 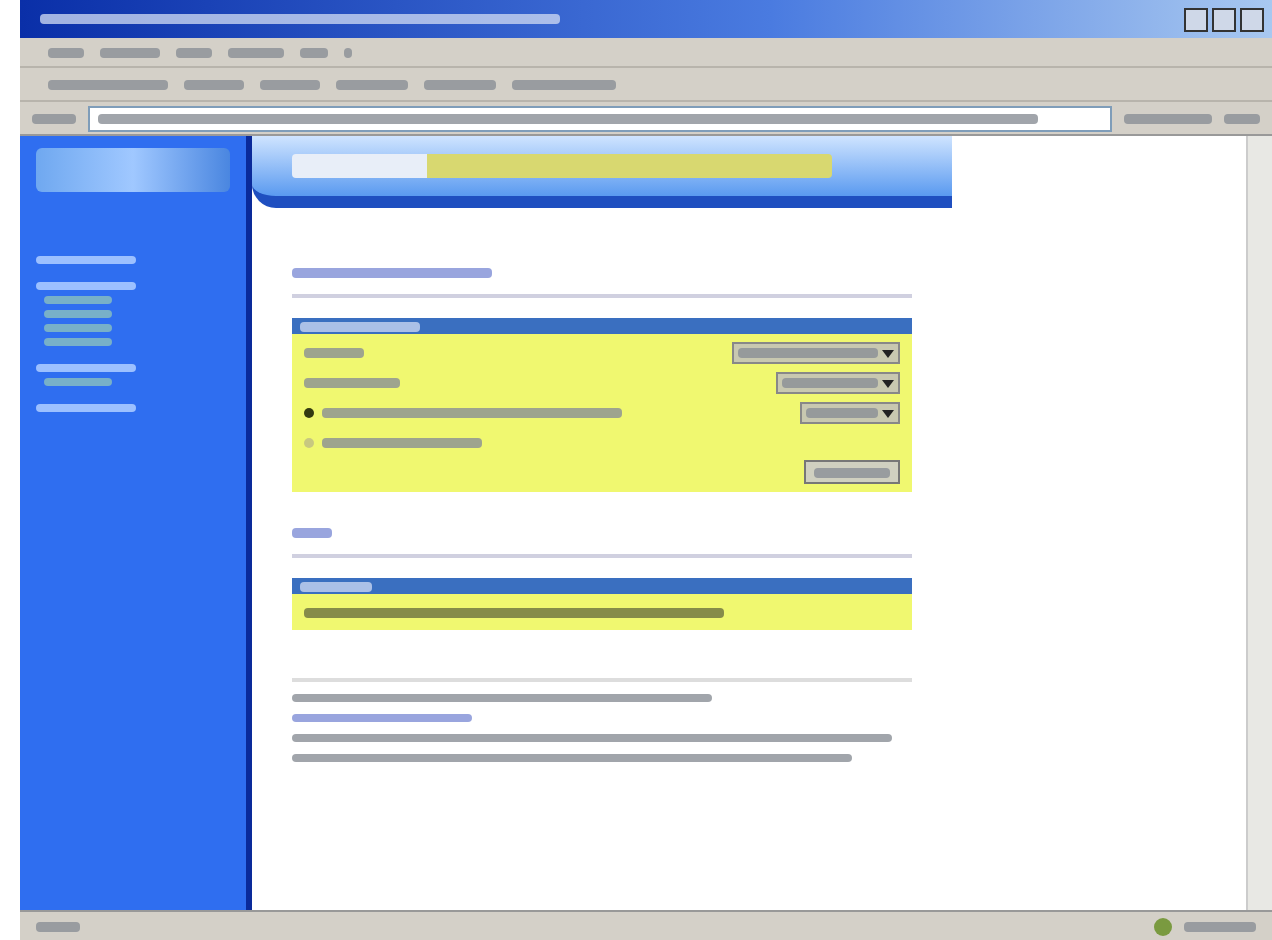 What do you see at coordinates (1224, 19) in the screenshot?
I see `maximize-button` at bounding box center [1224, 19].